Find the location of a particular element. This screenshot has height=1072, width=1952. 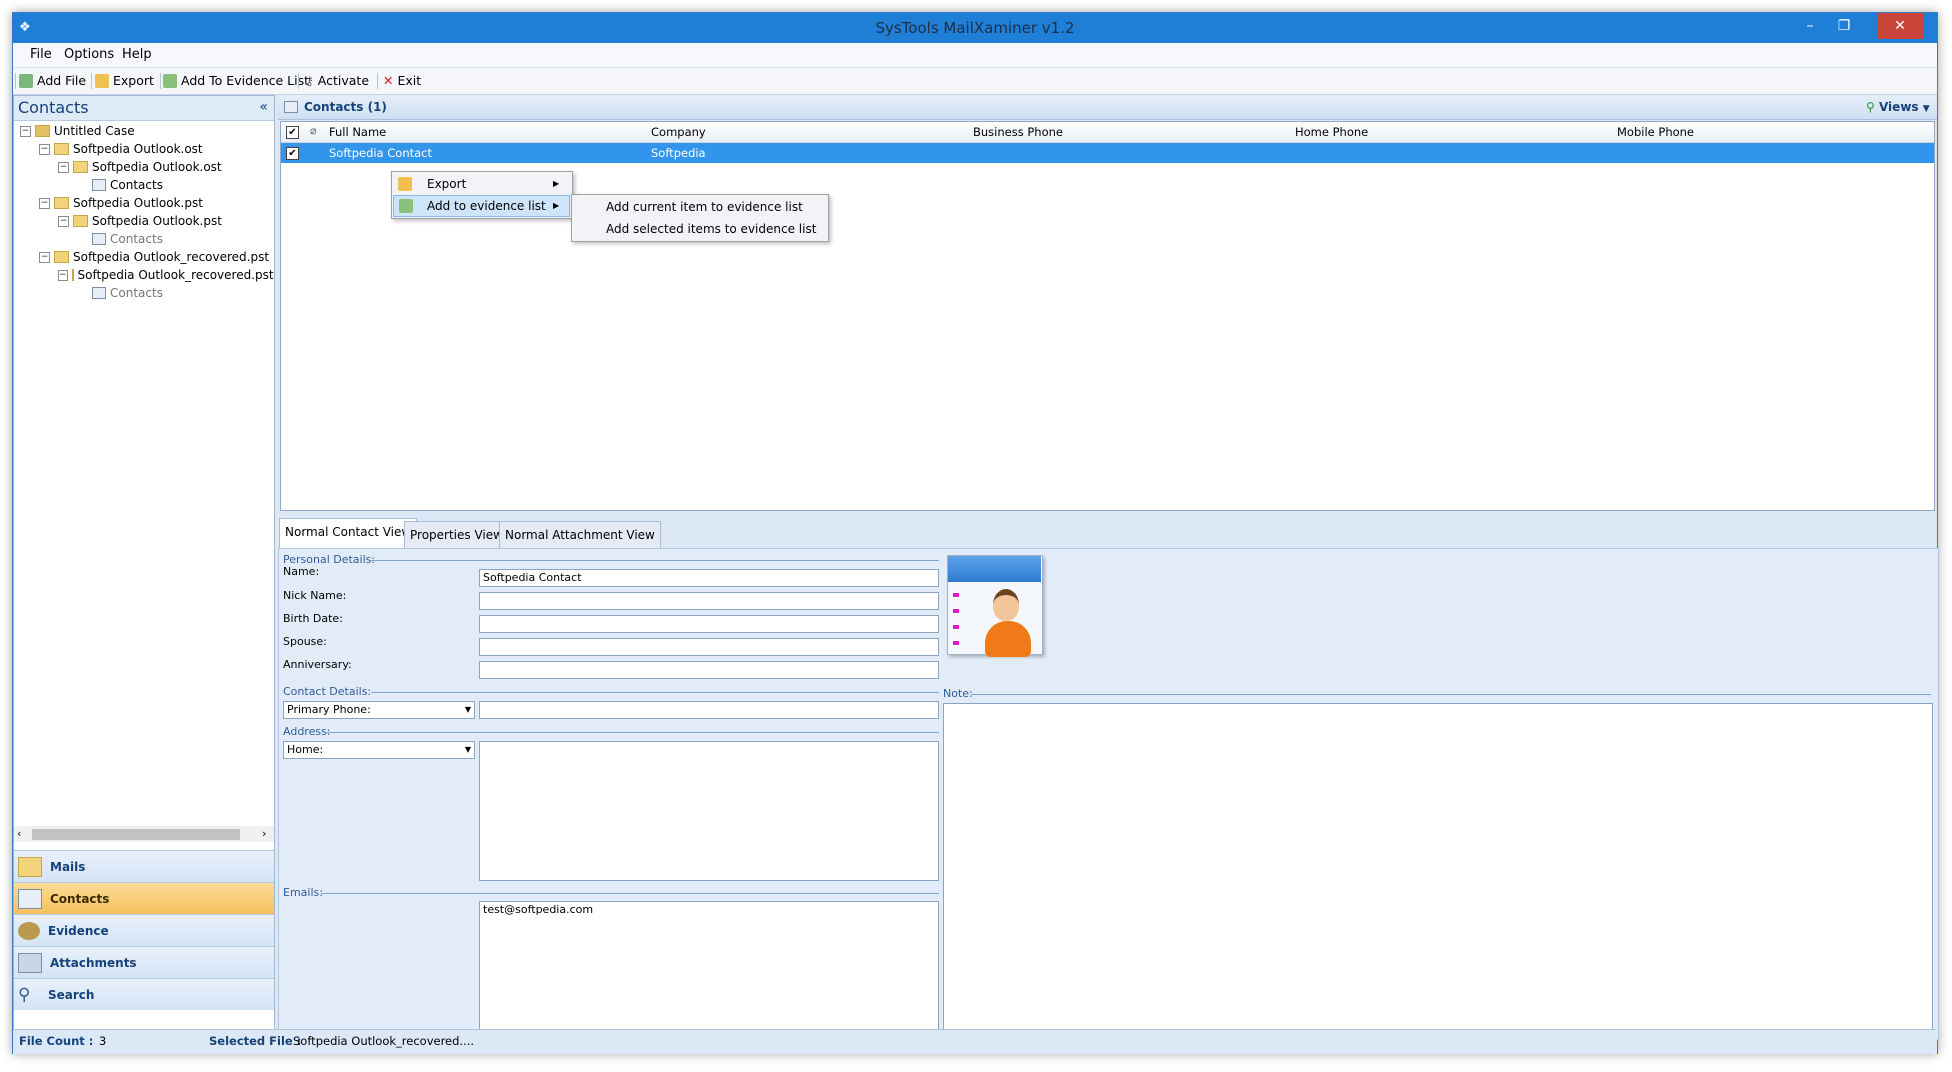

views-dropdown: ⚲ Views ▼ is located at coordinates (1898, 108).